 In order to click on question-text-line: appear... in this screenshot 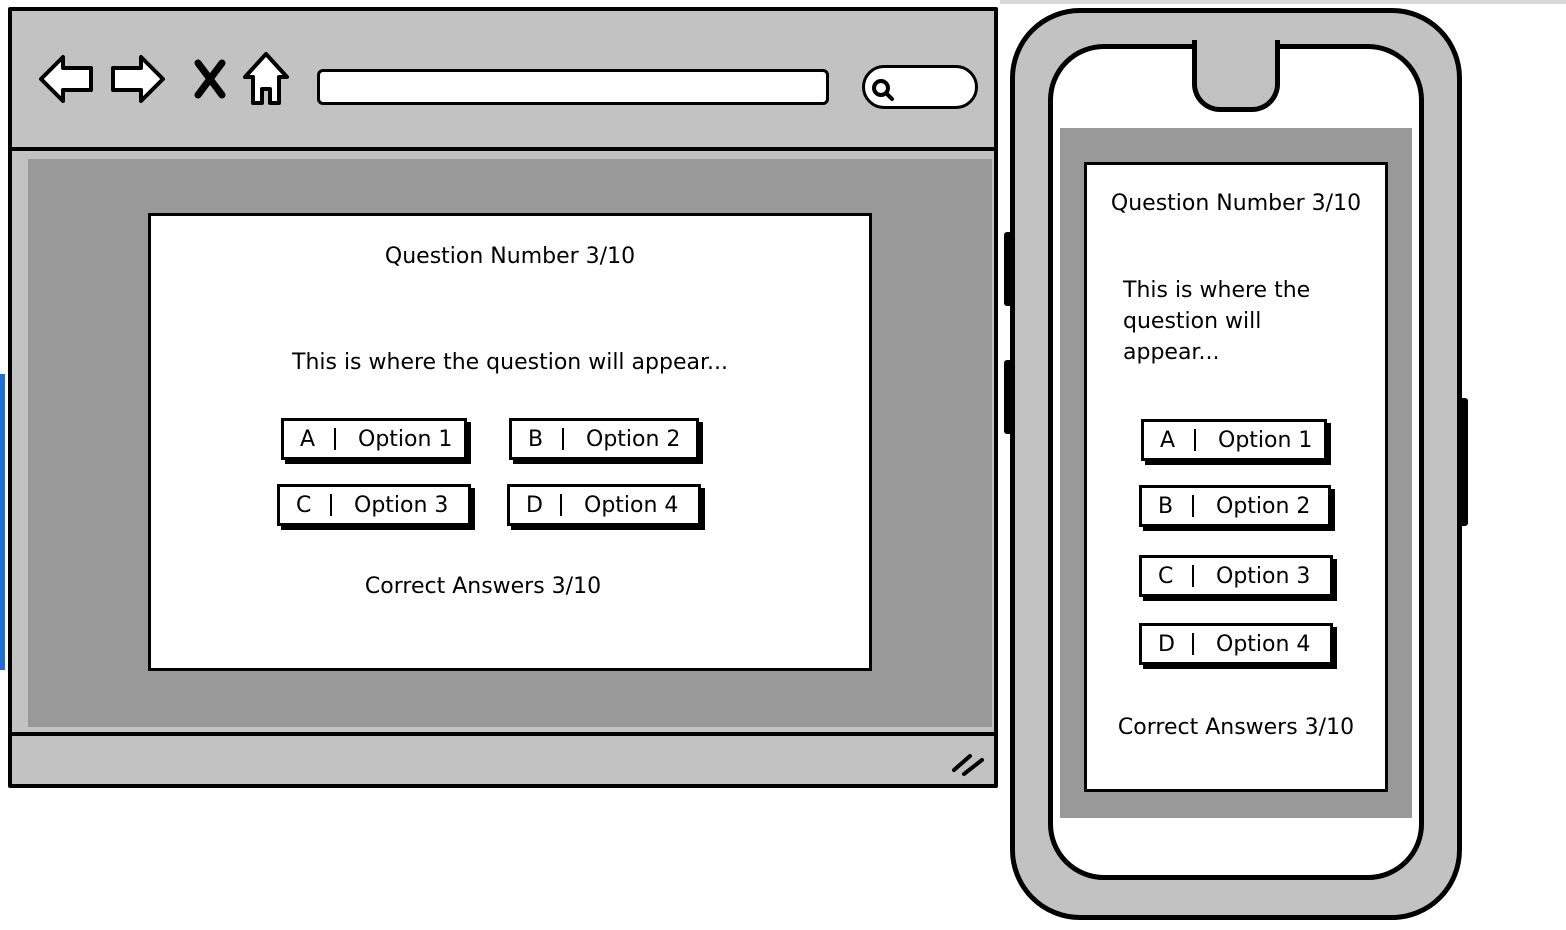, I will do `click(1171, 352)`.